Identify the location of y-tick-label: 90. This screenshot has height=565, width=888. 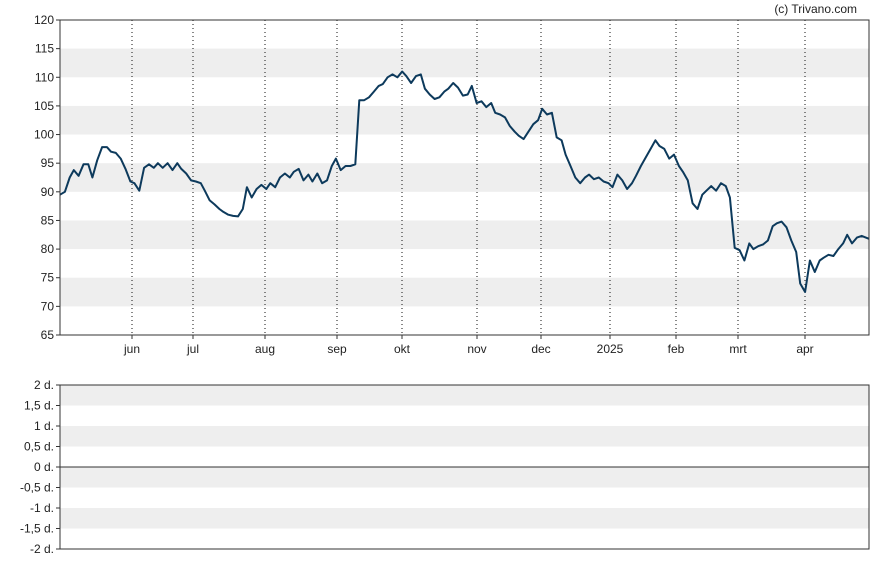
(48, 192).